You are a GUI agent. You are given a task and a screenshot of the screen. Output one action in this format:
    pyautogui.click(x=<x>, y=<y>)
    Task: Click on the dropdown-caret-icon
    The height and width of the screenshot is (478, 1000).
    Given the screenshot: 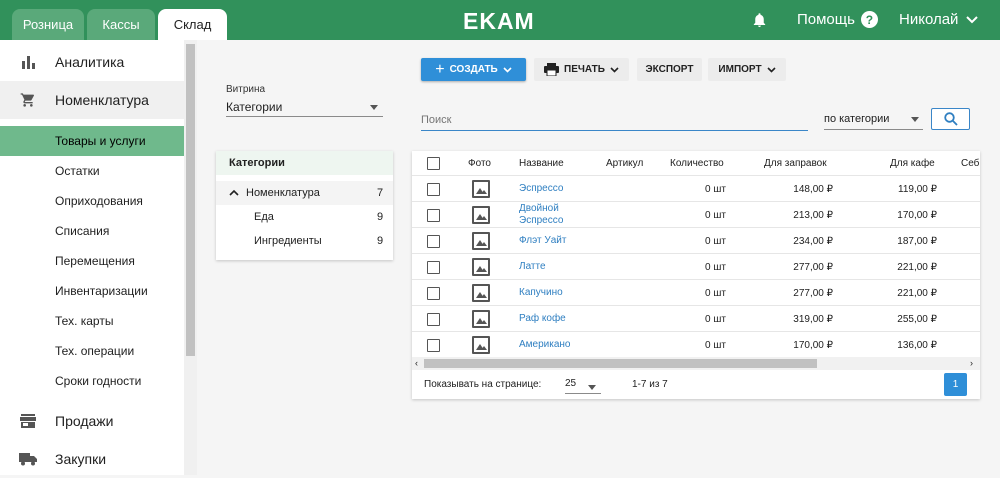 What is the action you would take?
    pyautogui.click(x=374, y=107)
    